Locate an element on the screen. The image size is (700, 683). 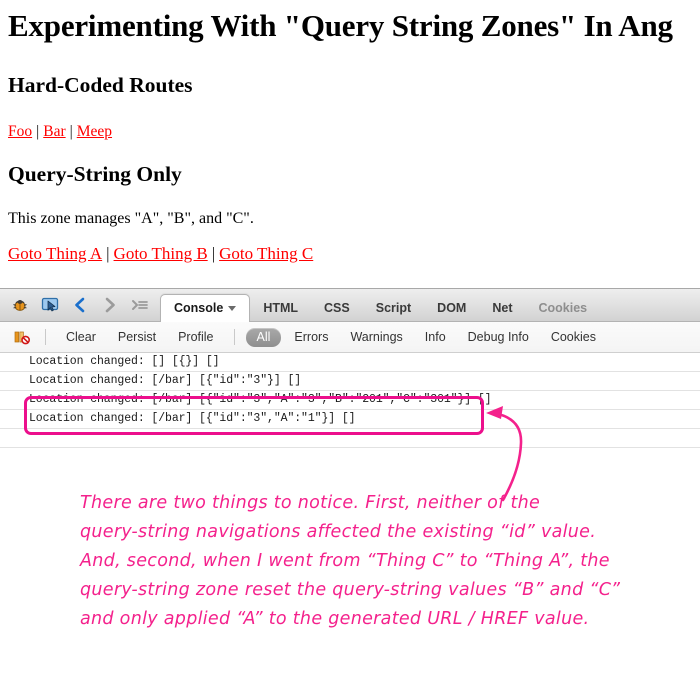
link-goto-thing-b: Goto Thing B is located at coordinates (161, 253).